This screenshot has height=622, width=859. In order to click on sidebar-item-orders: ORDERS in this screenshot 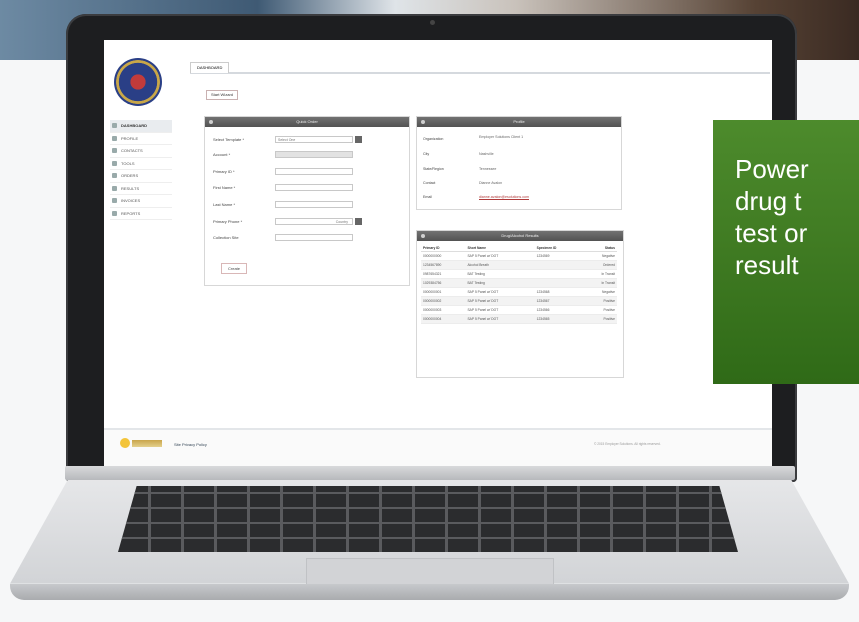, I will do `click(141, 176)`.